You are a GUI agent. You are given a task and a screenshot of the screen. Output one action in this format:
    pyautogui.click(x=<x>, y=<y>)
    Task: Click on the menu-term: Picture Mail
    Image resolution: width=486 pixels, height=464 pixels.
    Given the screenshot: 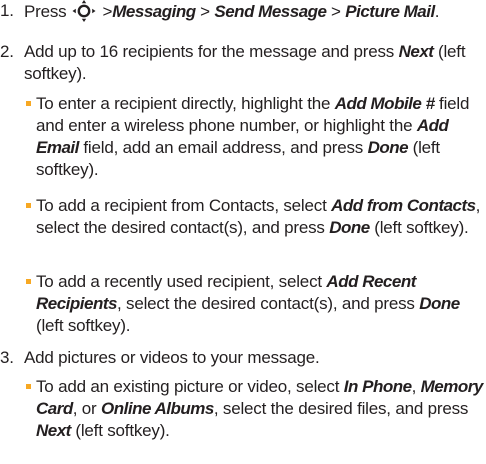 What is the action you would take?
    pyautogui.click(x=390, y=11)
    